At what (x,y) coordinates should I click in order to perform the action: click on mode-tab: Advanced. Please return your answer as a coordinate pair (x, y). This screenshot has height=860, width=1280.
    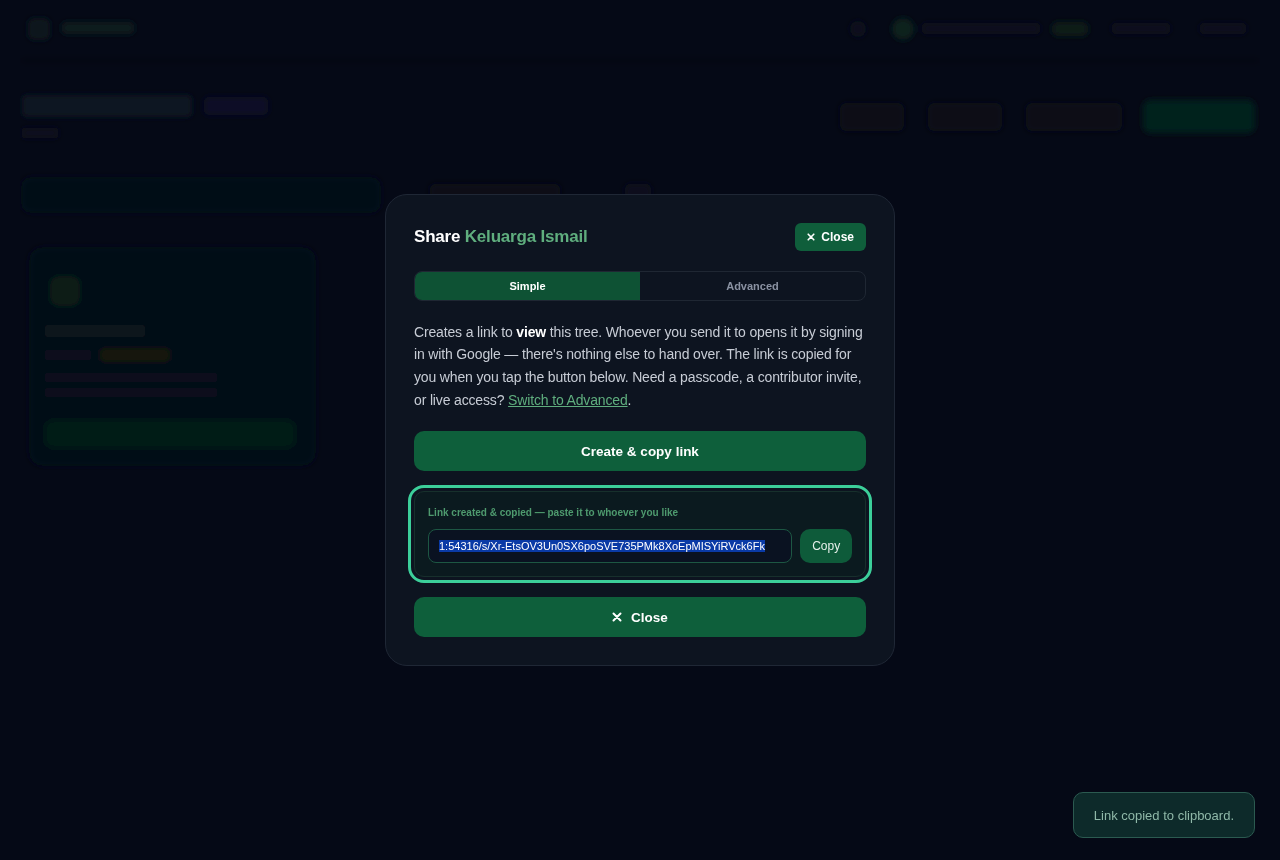
    Looking at the image, I should click on (752, 285).